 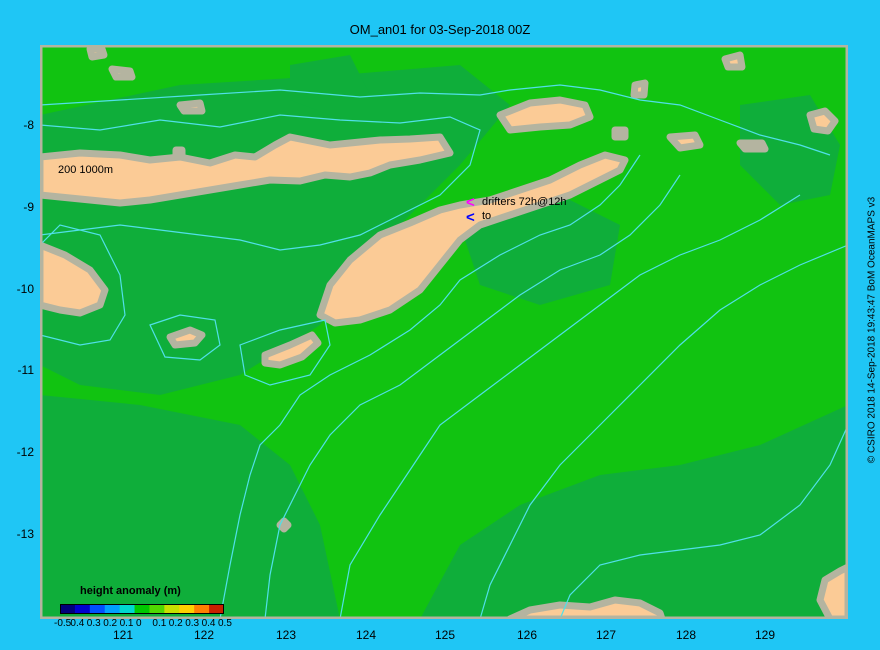 What do you see at coordinates (527, 635) in the screenshot?
I see `x-tick-label: 126` at bounding box center [527, 635].